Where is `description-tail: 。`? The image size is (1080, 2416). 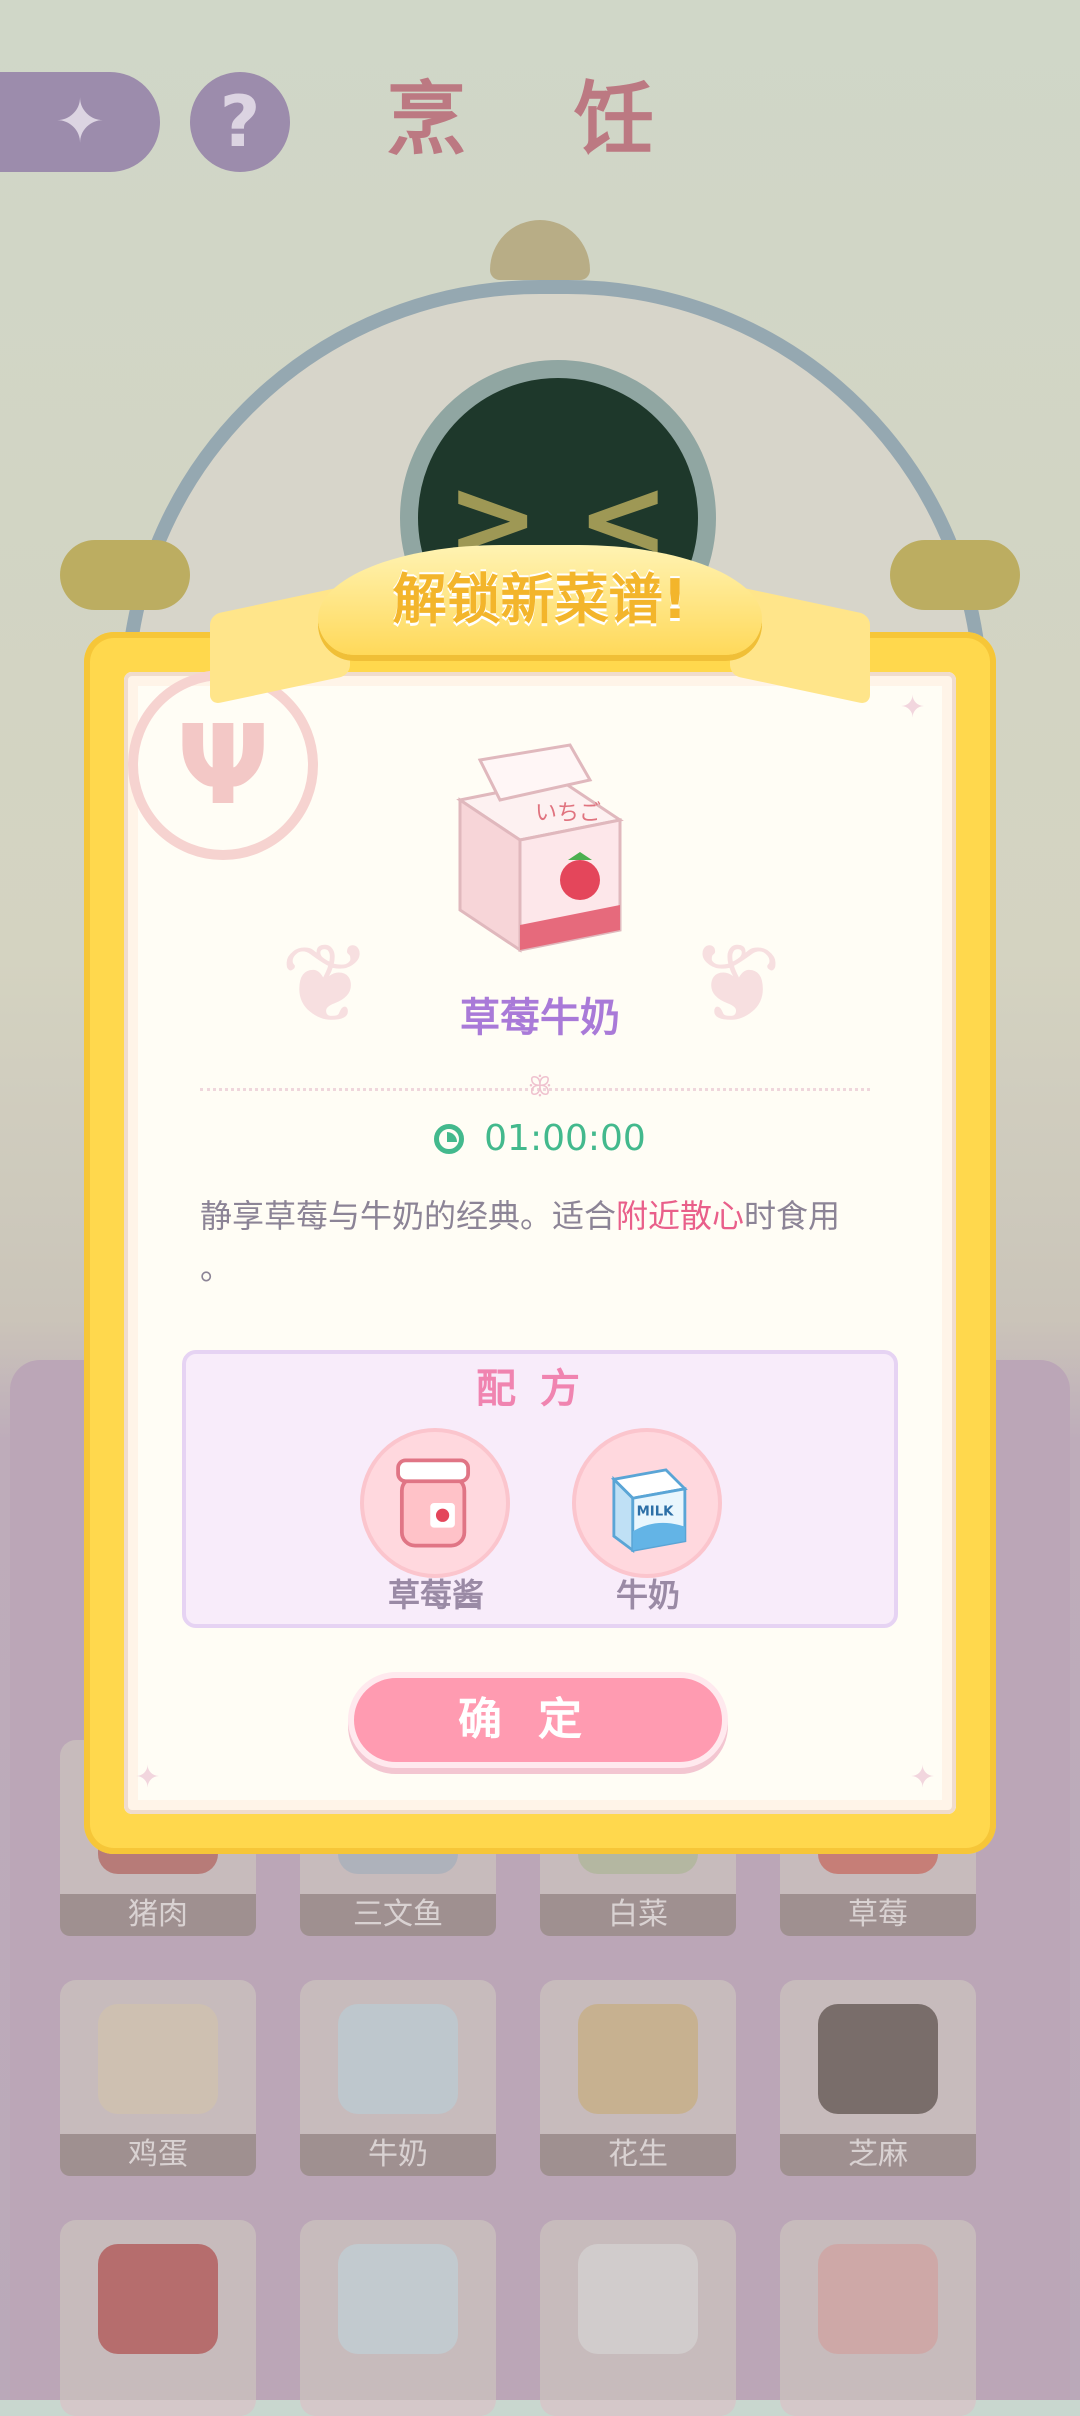 description-tail: 。 is located at coordinates (216, 1268).